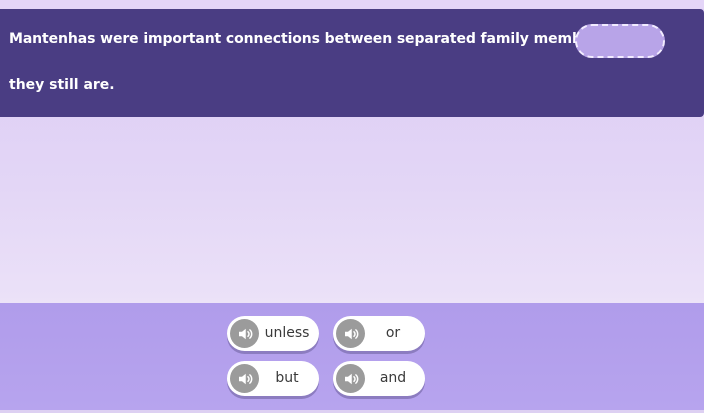  What do you see at coordinates (62, 85) in the screenshot?
I see `question-text-line-2: they still are.` at bounding box center [62, 85].